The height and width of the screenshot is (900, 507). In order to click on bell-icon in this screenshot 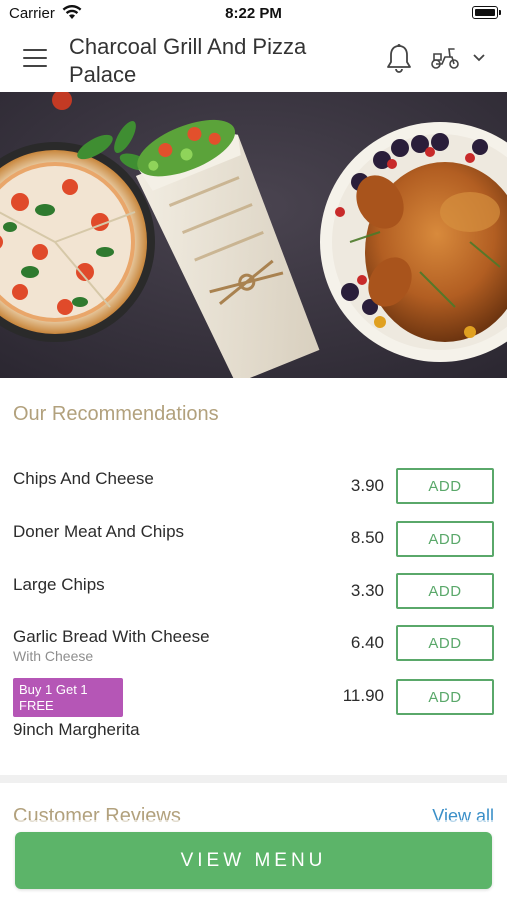, I will do `click(399, 59)`.